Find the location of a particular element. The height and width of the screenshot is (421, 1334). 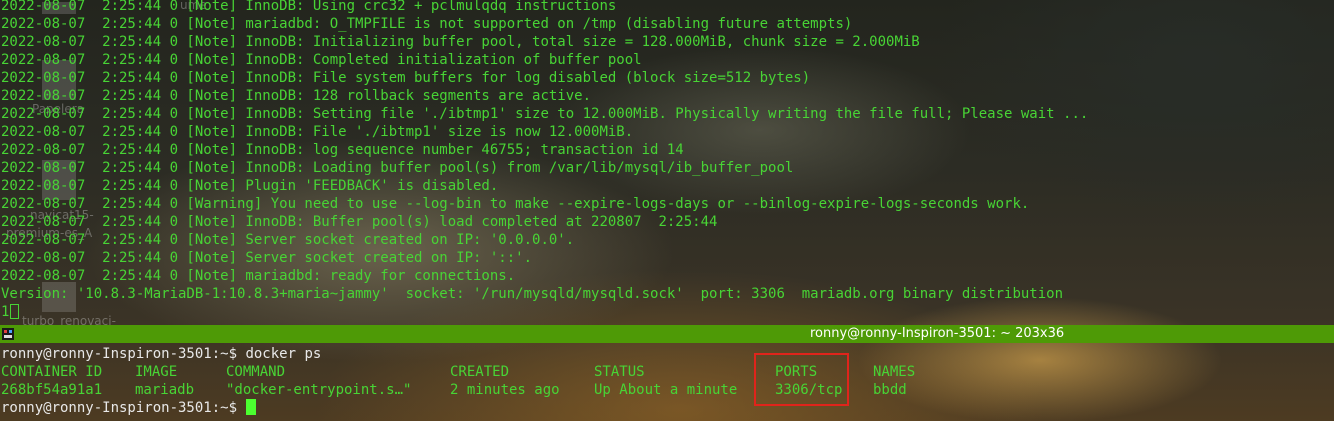

terminal-icon is located at coordinates (8, 334).